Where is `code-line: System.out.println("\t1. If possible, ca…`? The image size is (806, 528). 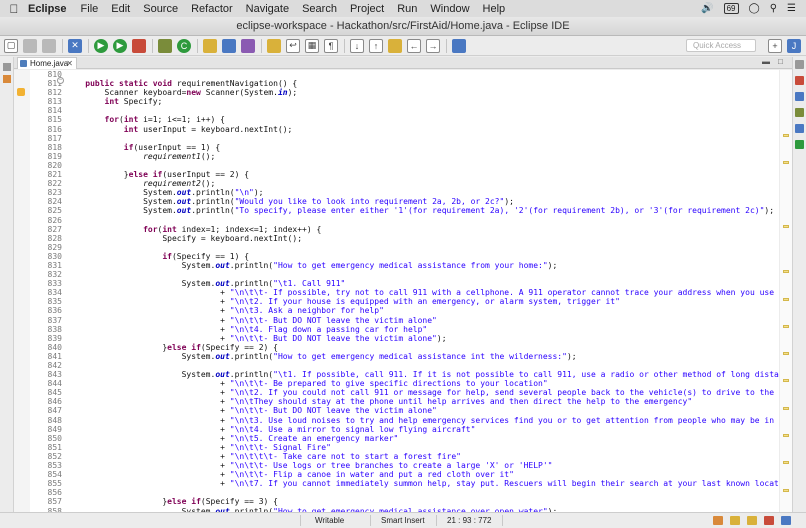 code-line: System.out.println("\t1. If possible, ca… is located at coordinates (422, 374).